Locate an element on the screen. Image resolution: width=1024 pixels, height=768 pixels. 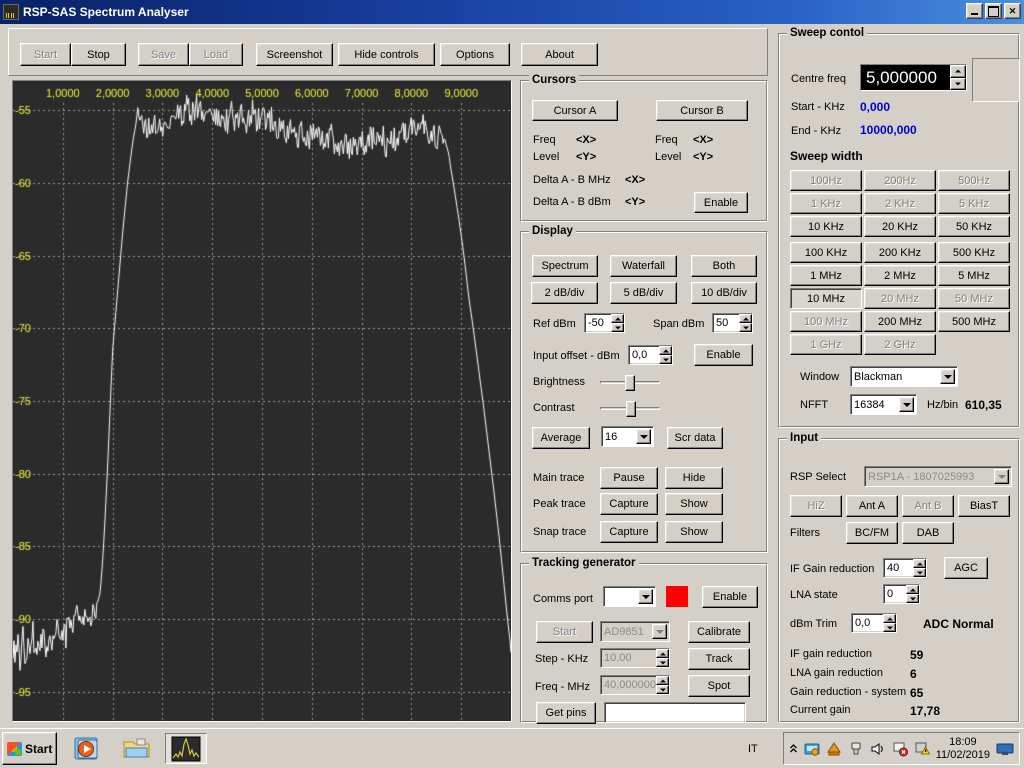
network-tray-icon is located at coordinates (812, 749).